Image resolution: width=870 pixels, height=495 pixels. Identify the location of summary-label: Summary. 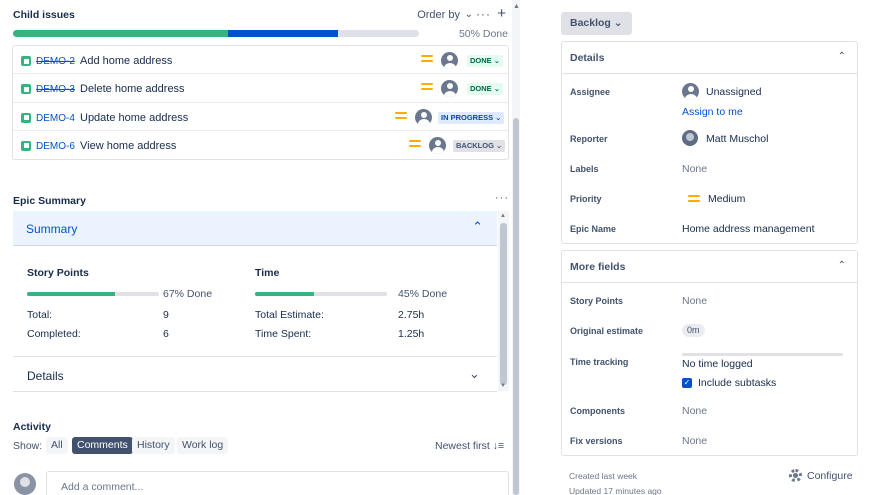
(52, 229).